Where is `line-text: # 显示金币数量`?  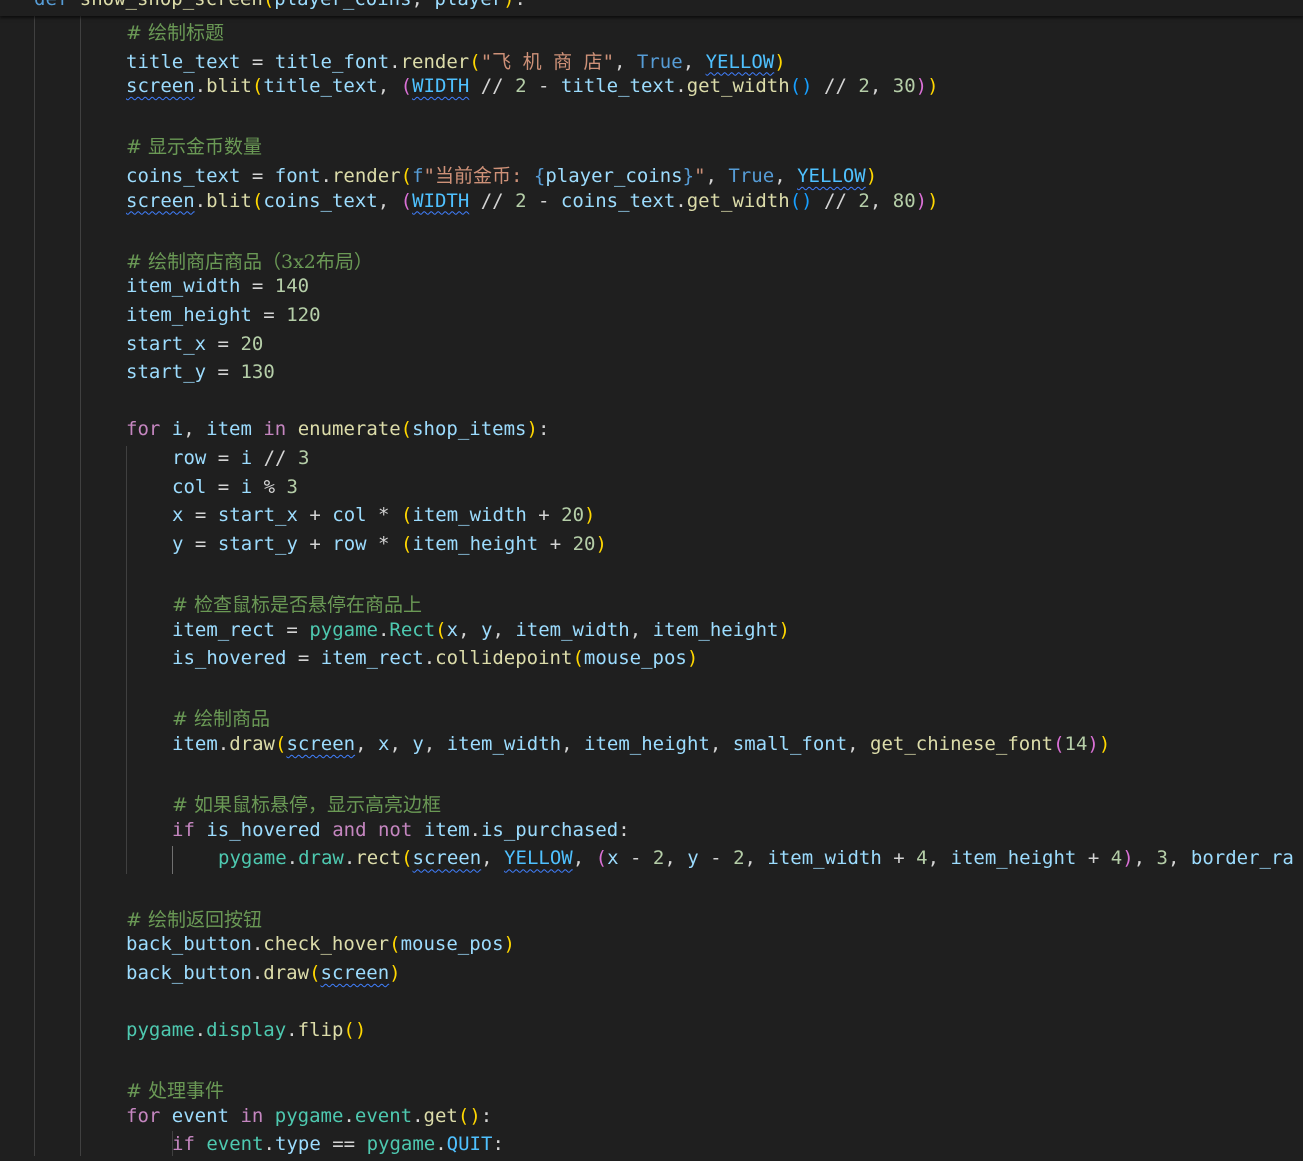
line-text: # 显示金币数量 is located at coordinates (194, 147).